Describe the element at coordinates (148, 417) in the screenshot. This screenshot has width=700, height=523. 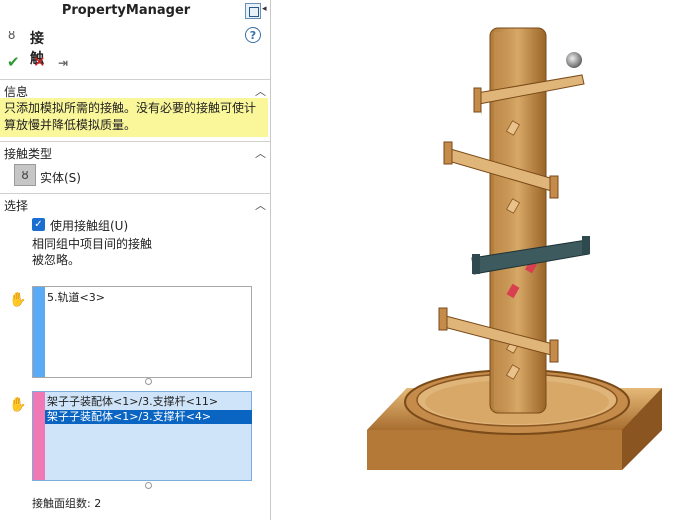
I see `list-item-selected: 架子子装配体<1>/3.支撑杆<4>` at that location.